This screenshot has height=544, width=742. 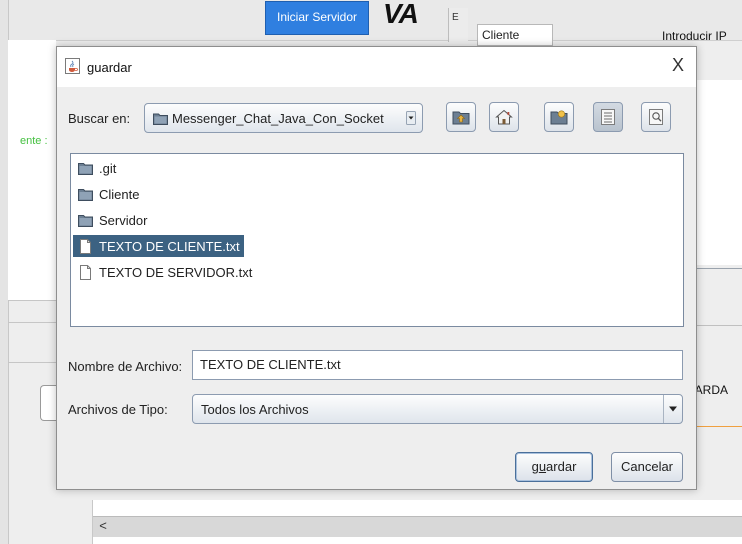 What do you see at coordinates (96, 168) in the screenshot?
I see `folder-list-item: .git` at bounding box center [96, 168].